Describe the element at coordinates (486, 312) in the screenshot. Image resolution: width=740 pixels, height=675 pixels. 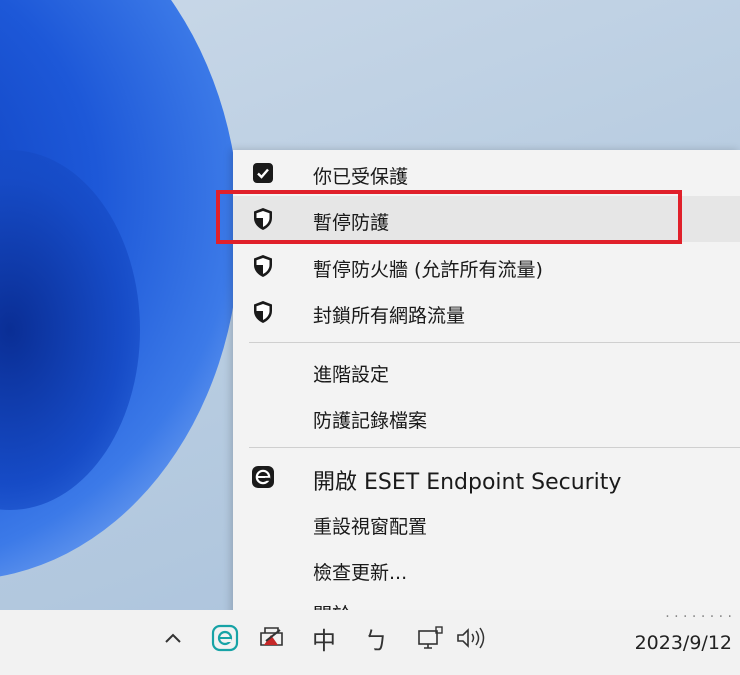
I see `menu-item-block-network: 封鎖所有網路流量` at that location.